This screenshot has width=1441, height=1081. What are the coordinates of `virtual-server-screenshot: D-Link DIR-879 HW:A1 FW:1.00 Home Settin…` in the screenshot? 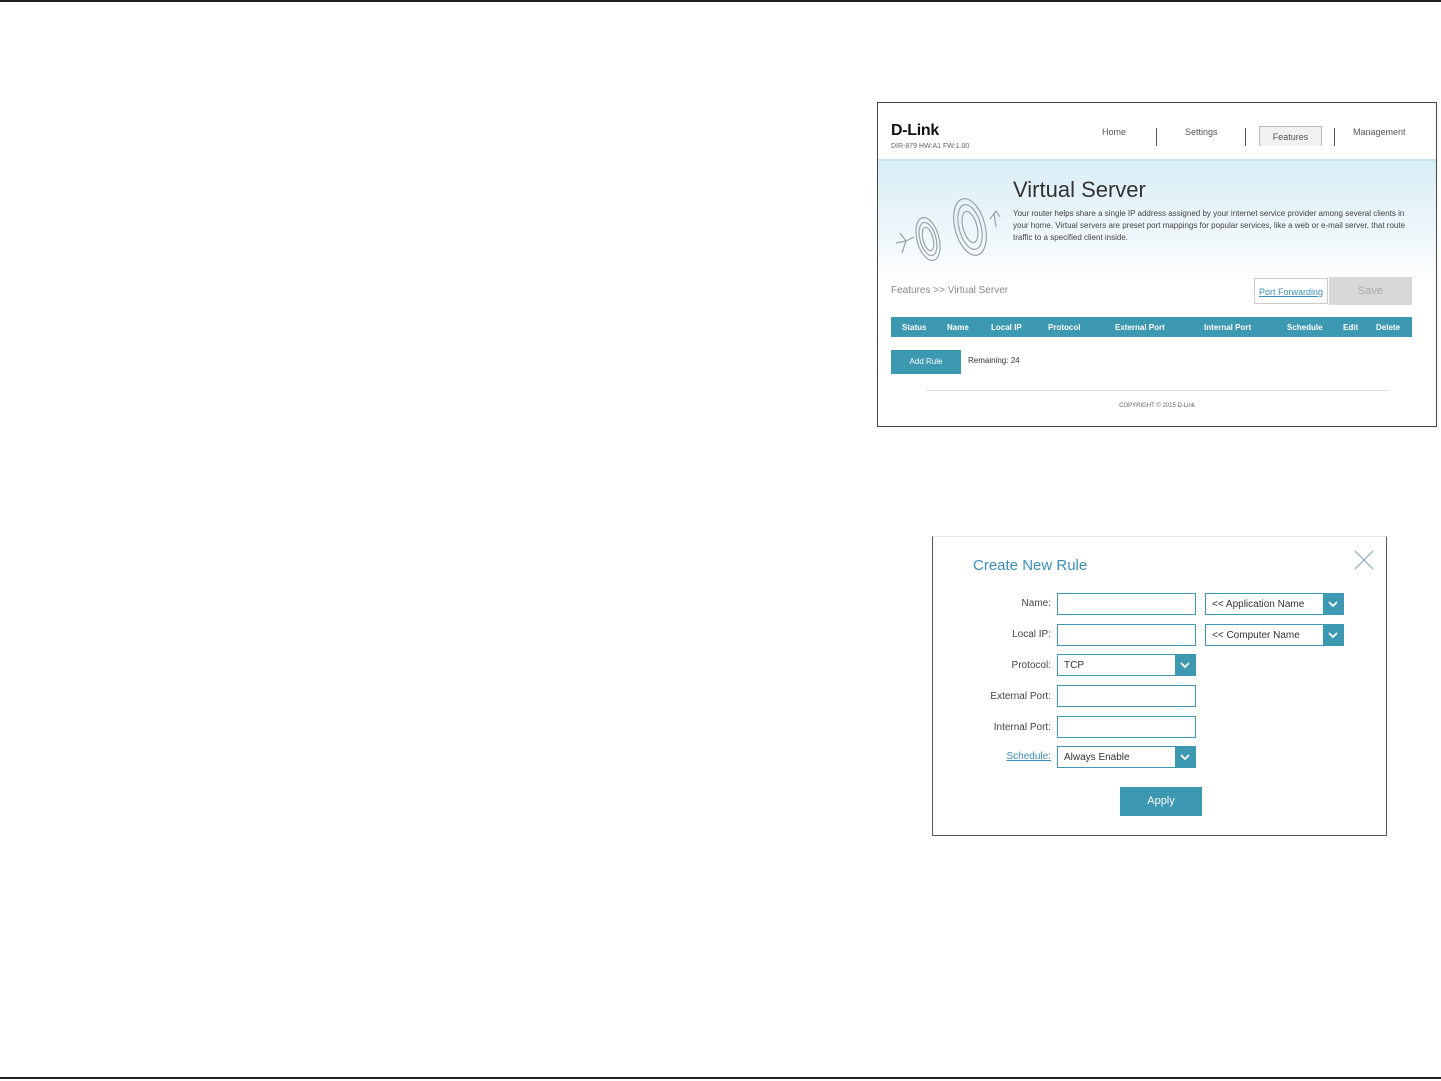 It's located at (1157, 264).